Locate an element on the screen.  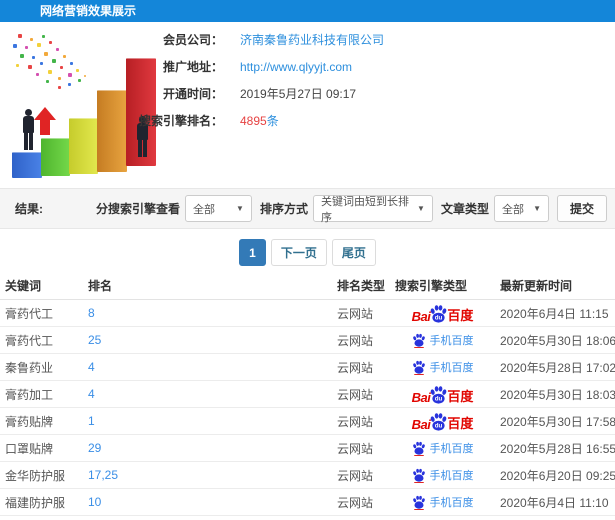
updated-time-cell: 2020年5月28日 17:02 is located at coordinates (557, 367).